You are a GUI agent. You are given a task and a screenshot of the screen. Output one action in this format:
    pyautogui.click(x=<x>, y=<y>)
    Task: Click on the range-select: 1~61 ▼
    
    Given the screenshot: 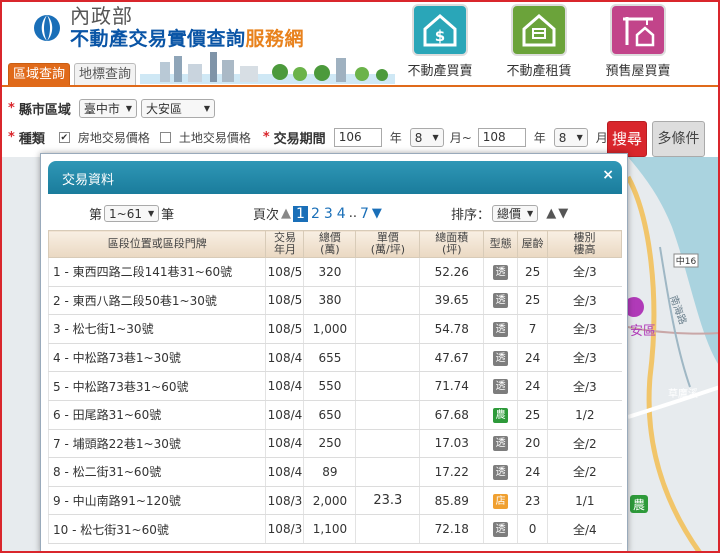 What is the action you would take?
    pyautogui.click(x=132, y=213)
    